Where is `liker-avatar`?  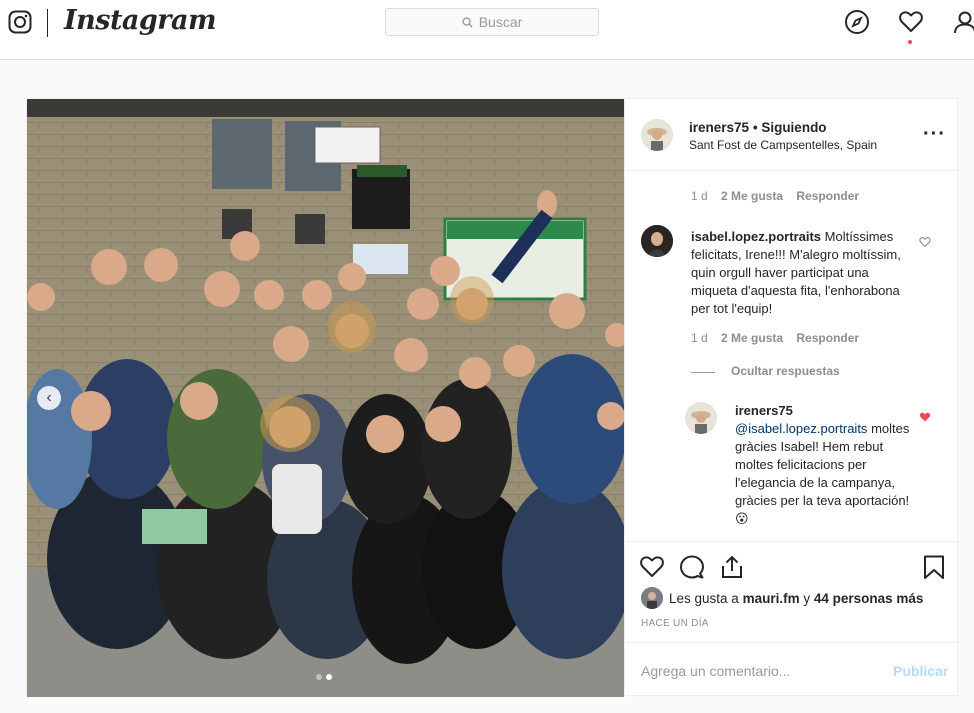 liker-avatar is located at coordinates (652, 598).